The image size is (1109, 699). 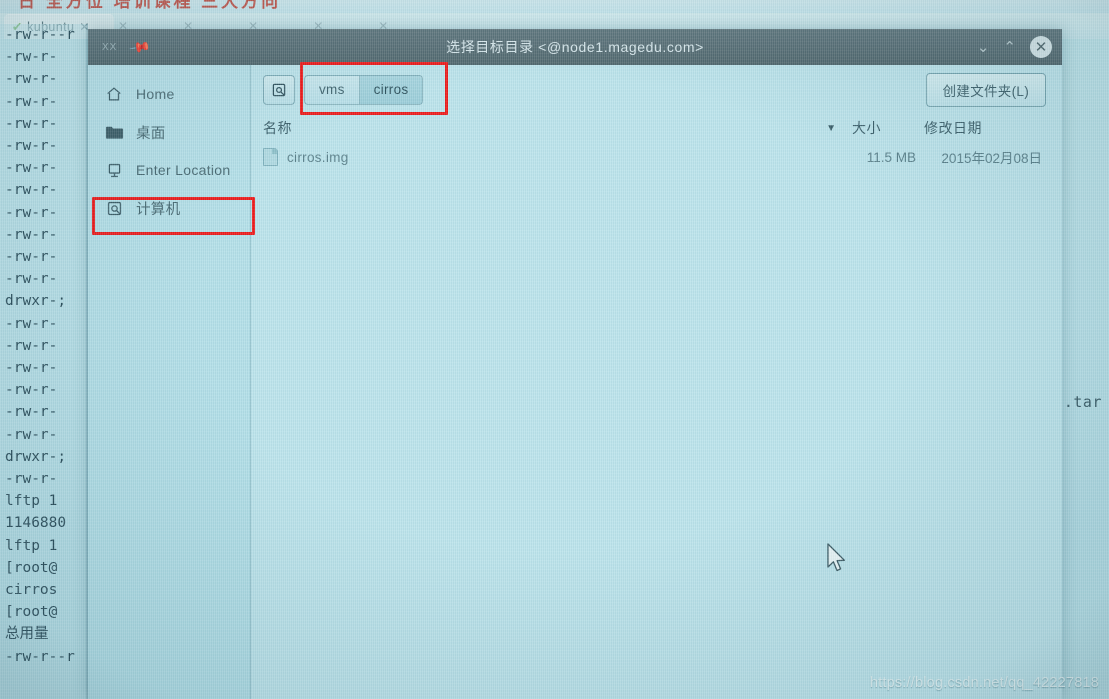 What do you see at coordinates (831, 128) in the screenshot?
I see `sort-arrow-icon: ▼` at bounding box center [831, 128].